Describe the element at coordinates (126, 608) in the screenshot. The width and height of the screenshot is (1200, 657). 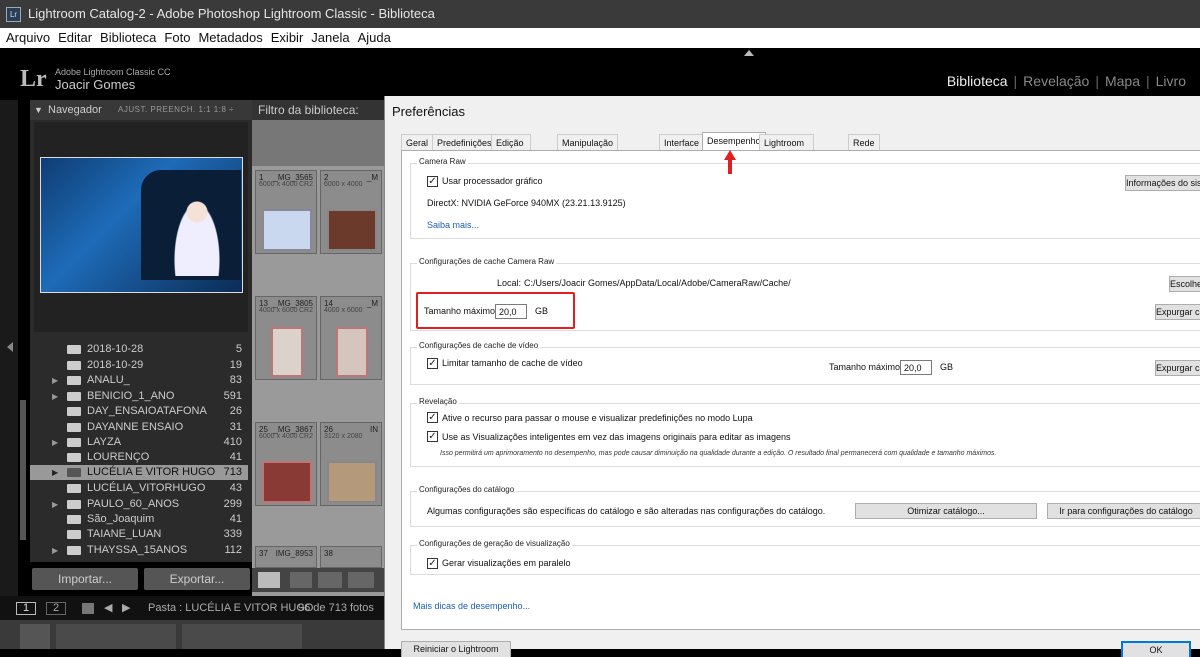
I see `forward-arrow-icon: ▶` at that location.